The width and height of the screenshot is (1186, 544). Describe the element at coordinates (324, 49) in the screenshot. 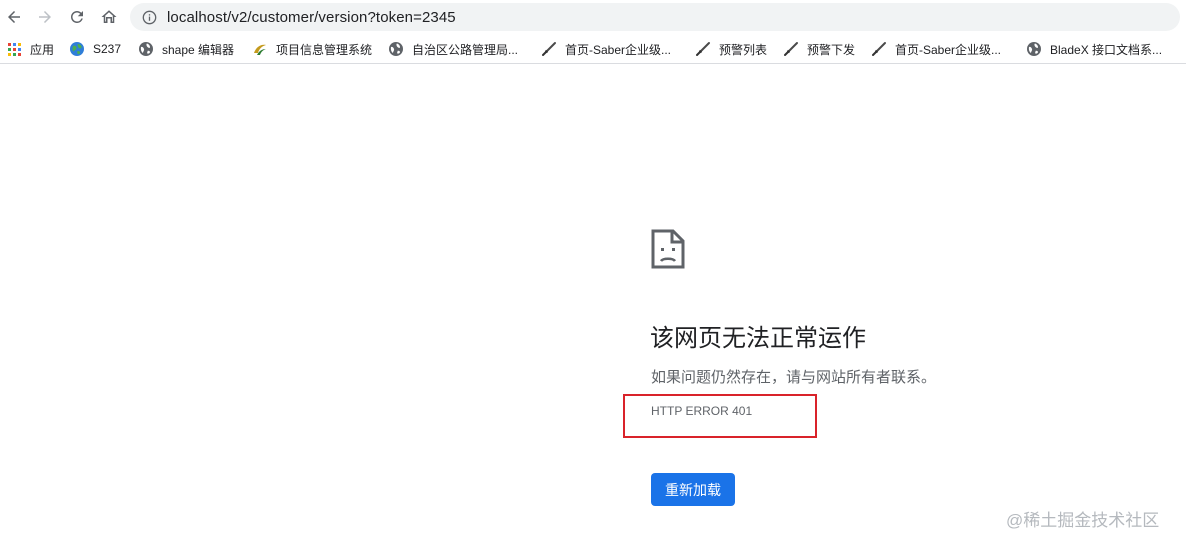

I see `bookmark-label: 项目信息管理系统` at that location.